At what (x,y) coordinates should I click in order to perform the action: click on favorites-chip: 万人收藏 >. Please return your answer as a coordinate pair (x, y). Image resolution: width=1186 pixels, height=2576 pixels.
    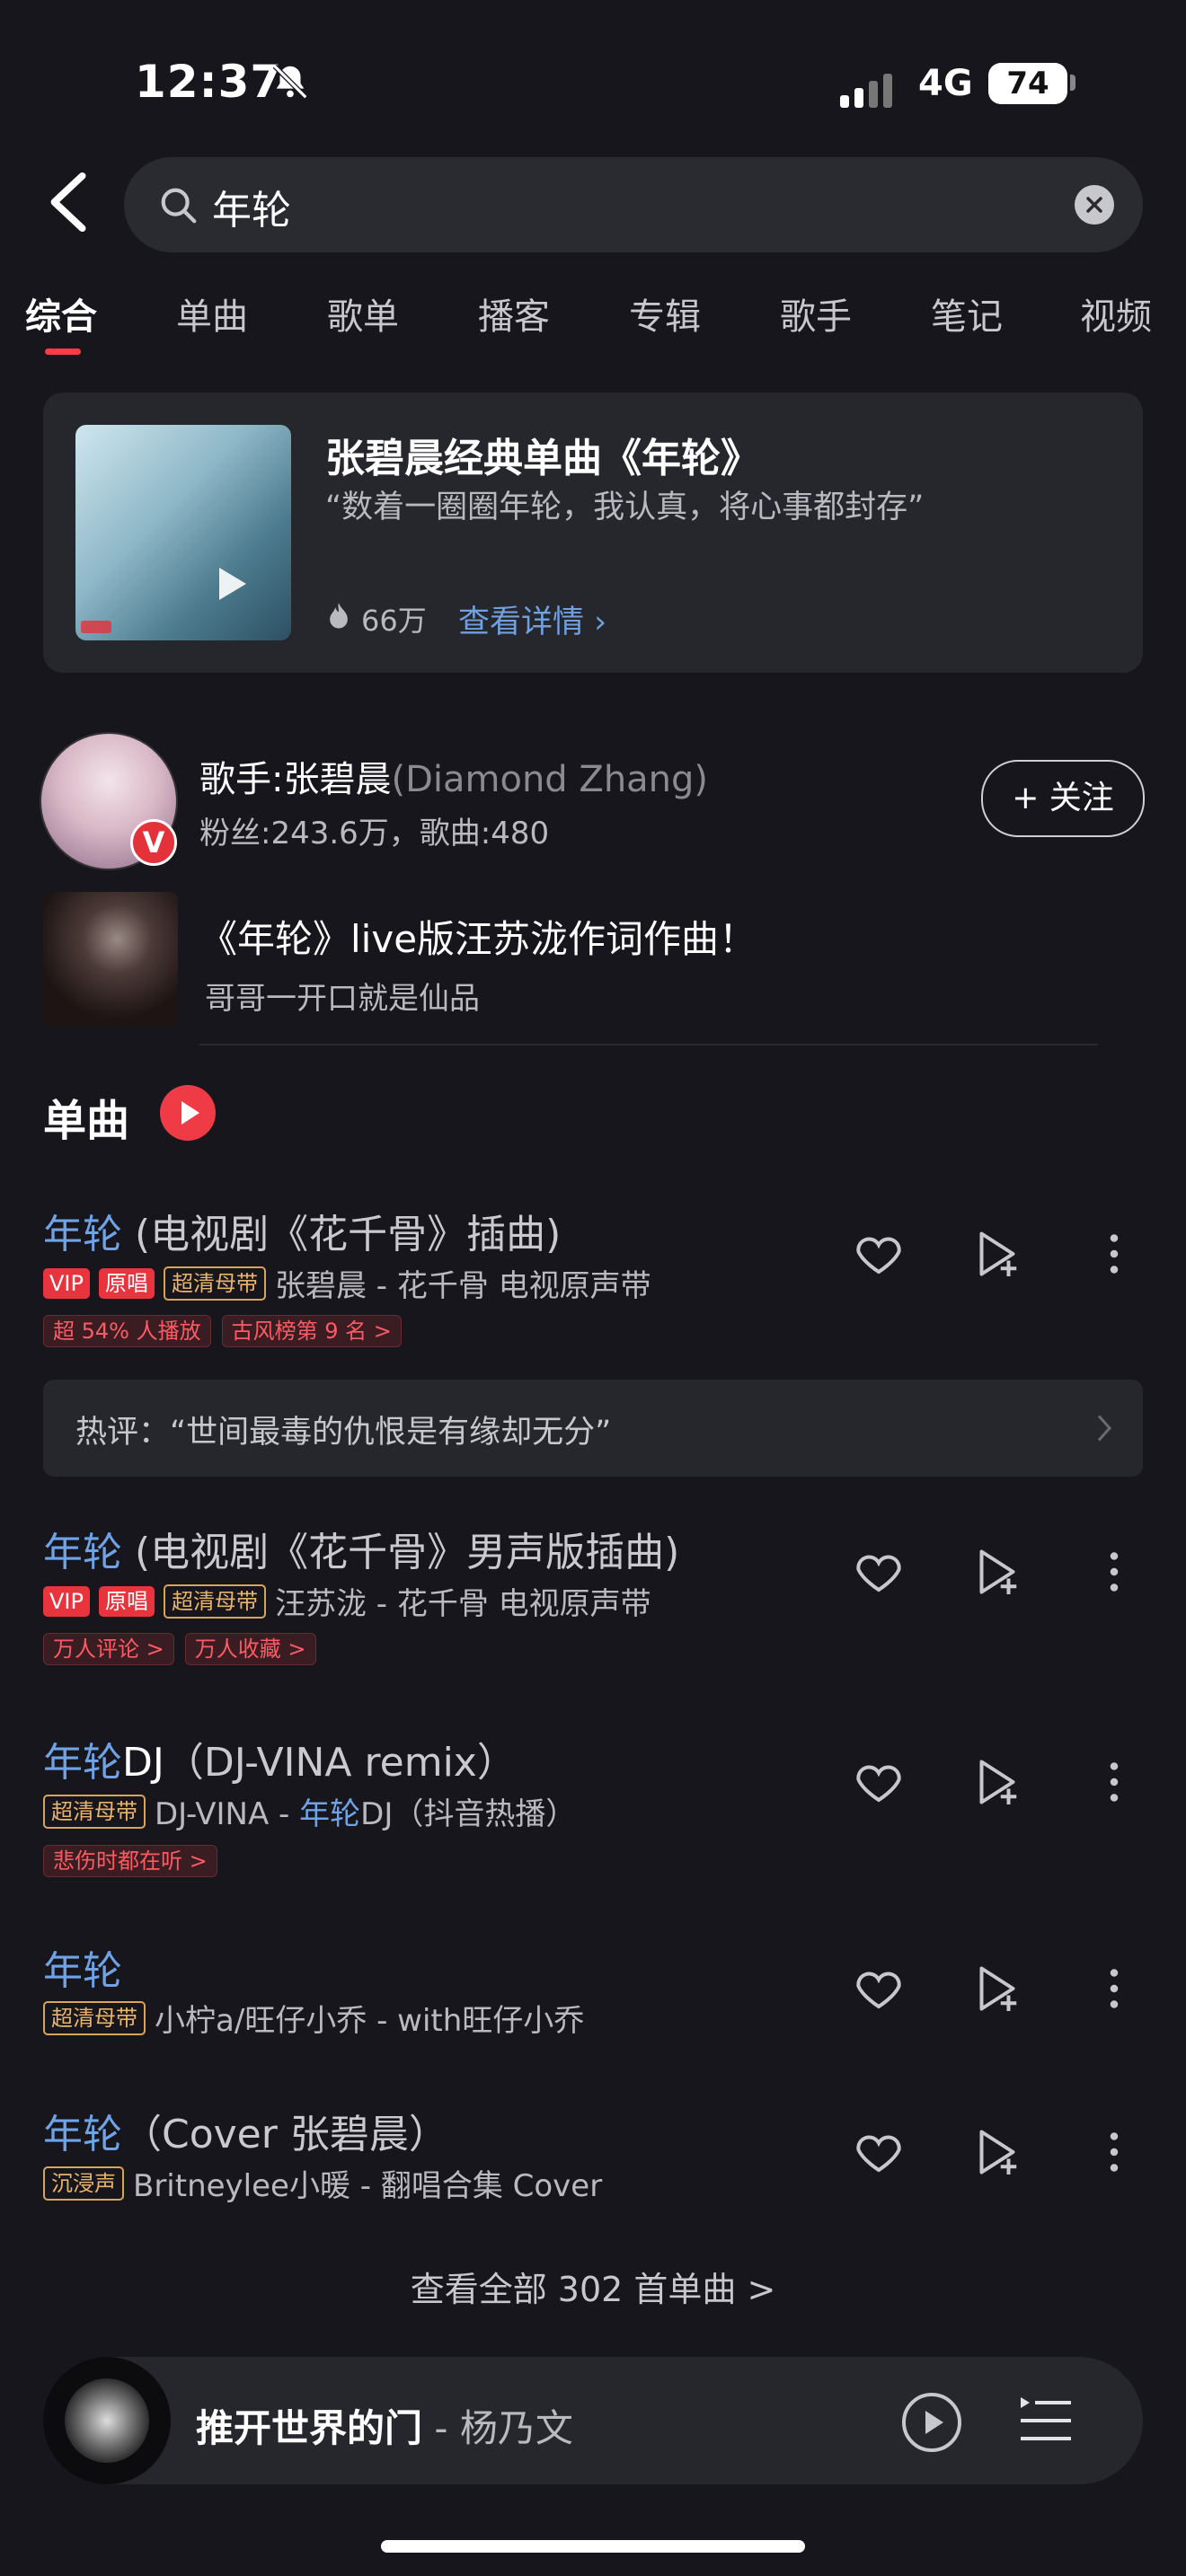
    Looking at the image, I should click on (250, 1649).